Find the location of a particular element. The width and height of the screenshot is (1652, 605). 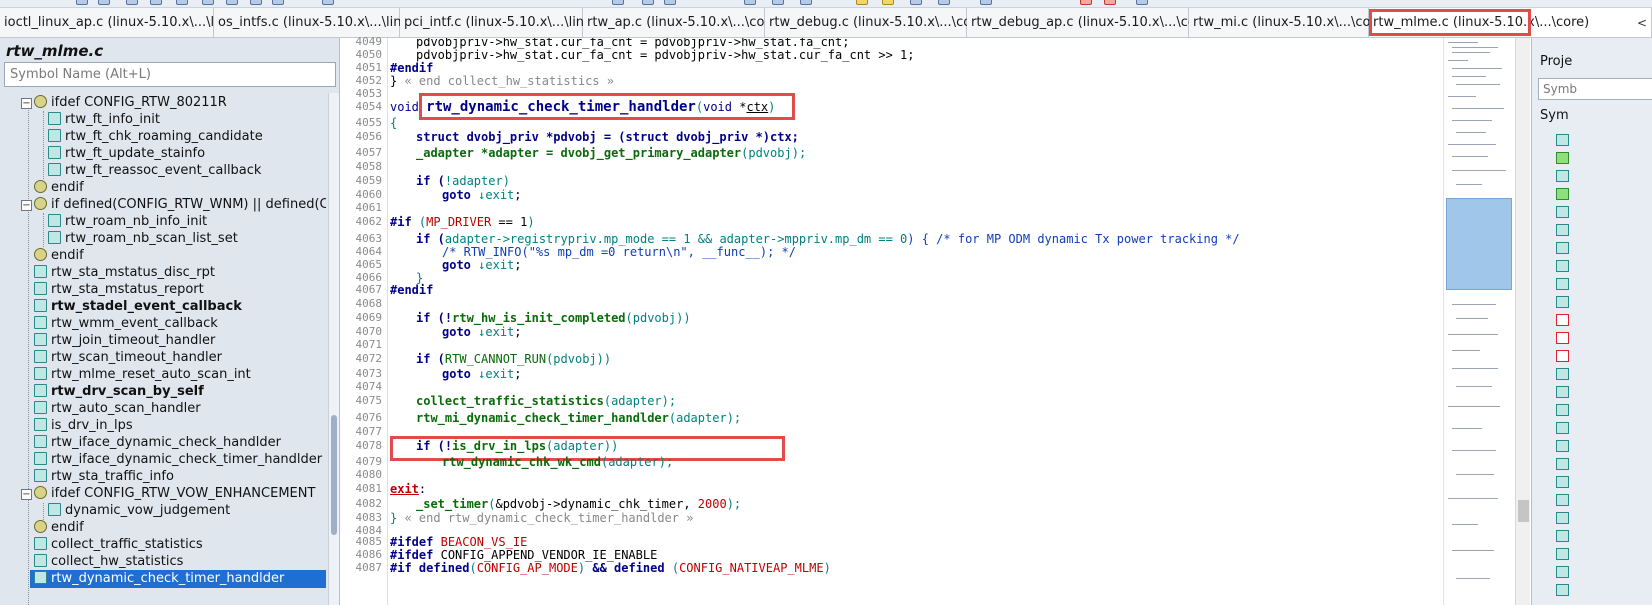

tile-icon is located at coordinates (778, 2).